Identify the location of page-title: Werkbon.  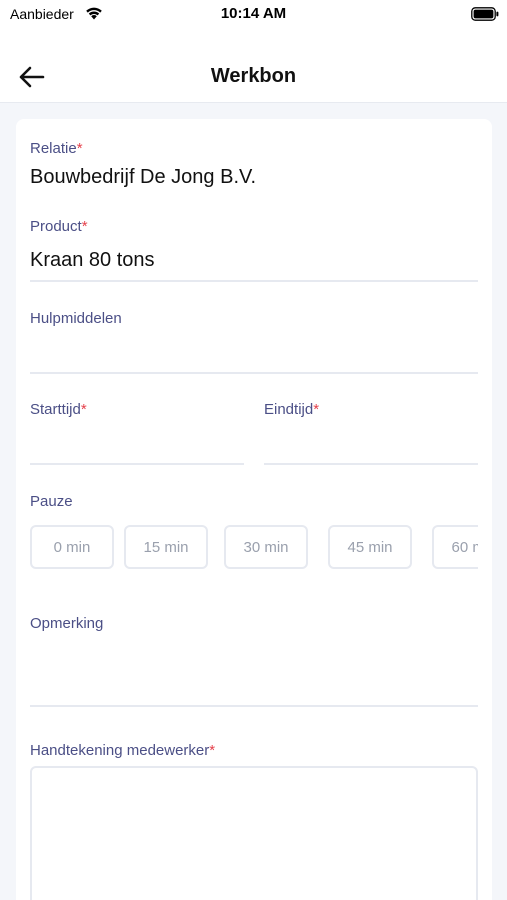
(253, 76).